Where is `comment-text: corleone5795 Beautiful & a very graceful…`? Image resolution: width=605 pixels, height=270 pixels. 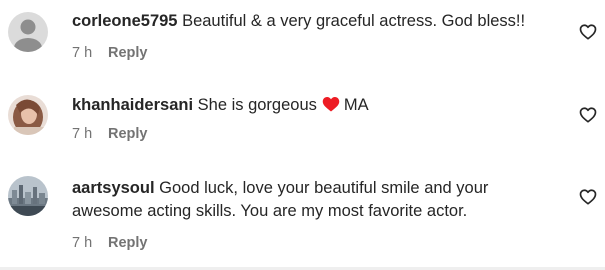
comment-text: corleone5795 Beautiful & a very graceful… is located at coordinates (307, 21).